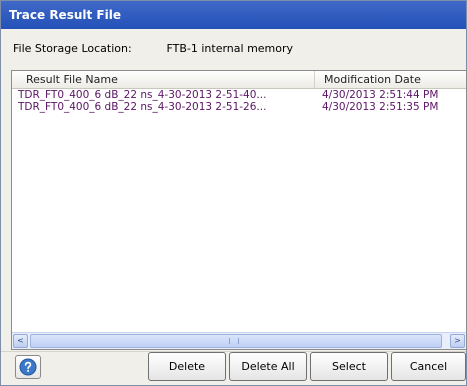 The height and width of the screenshot is (386, 467). Describe the element at coordinates (380, 107) in the screenshot. I see `modification-date-cell: 4/30/2013 2:51:35 PM` at that location.